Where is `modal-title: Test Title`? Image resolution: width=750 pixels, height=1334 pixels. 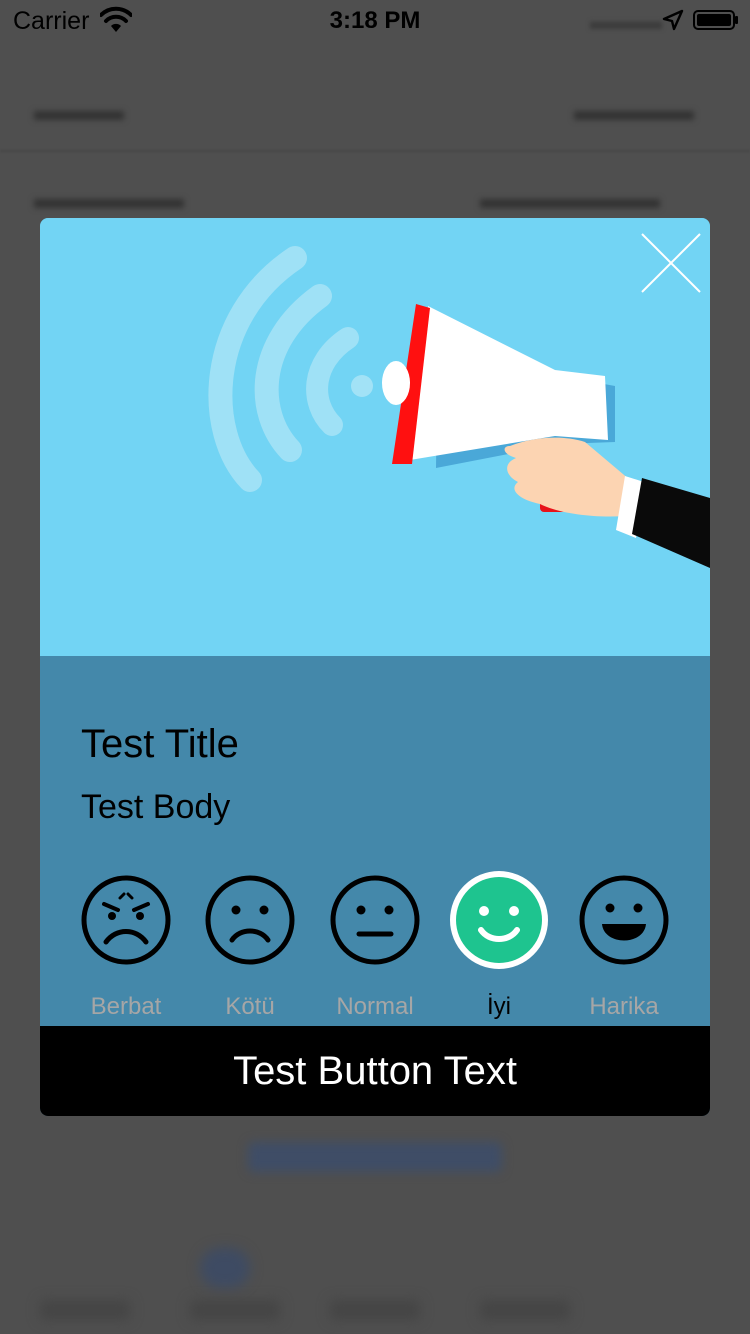 modal-title: Test Title is located at coordinates (160, 744).